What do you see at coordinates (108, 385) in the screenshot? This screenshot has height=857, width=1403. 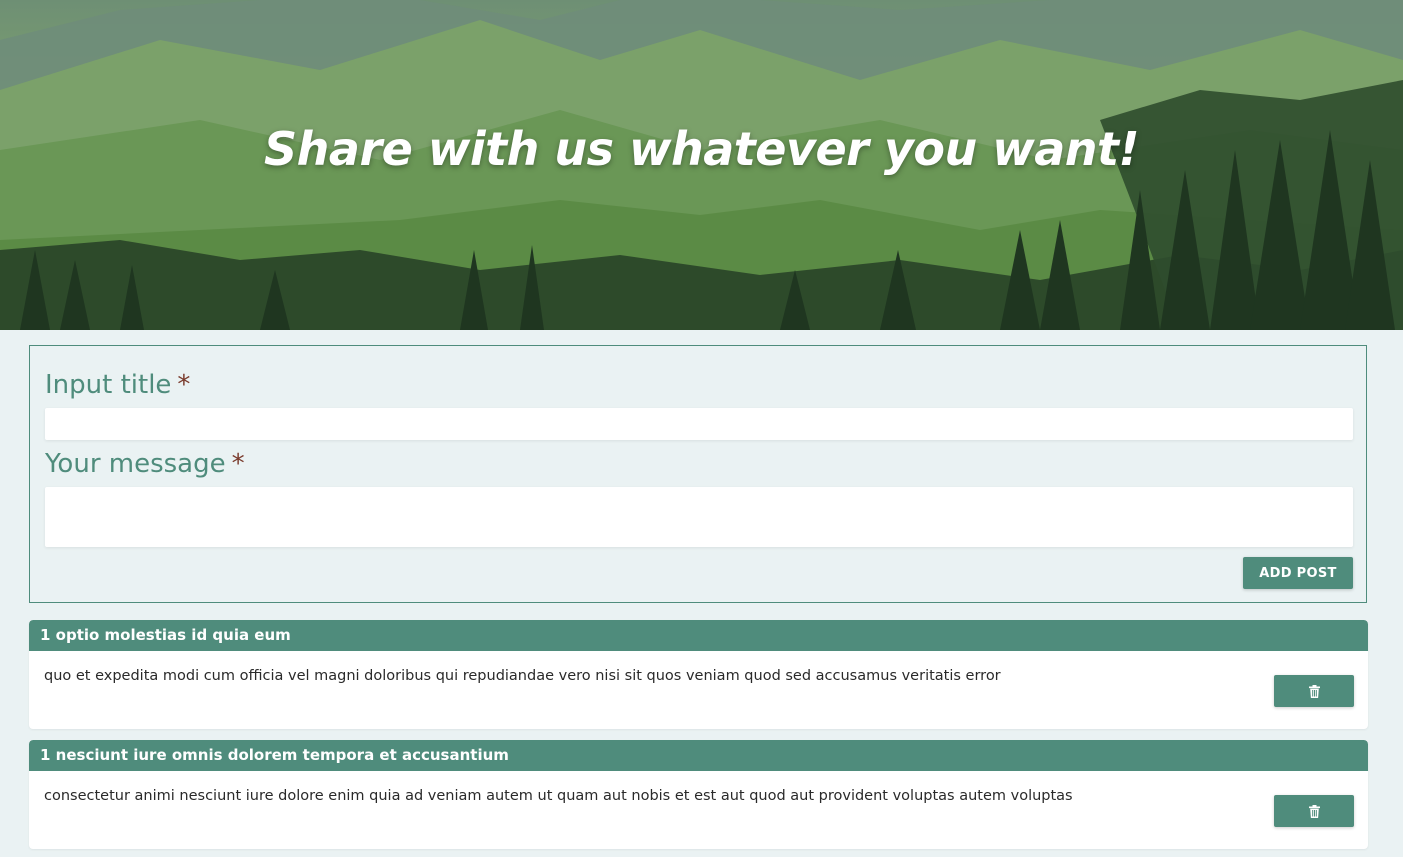 I see `title-label-text: Input title` at bounding box center [108, 385].